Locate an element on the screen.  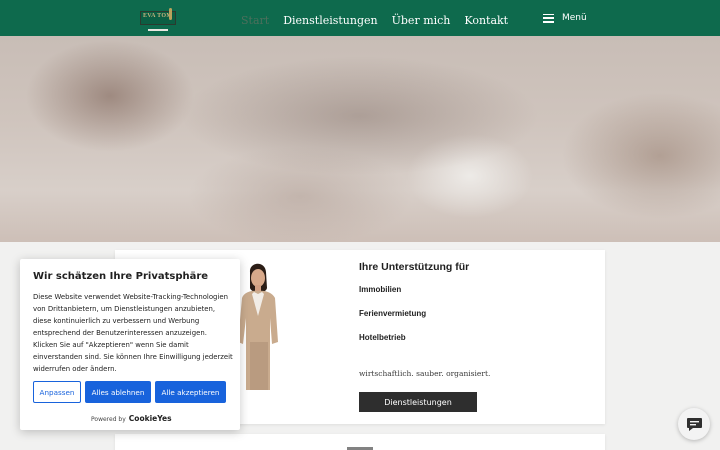
card-item-immobilien: Immobilien is located at coordinates (380, 289).